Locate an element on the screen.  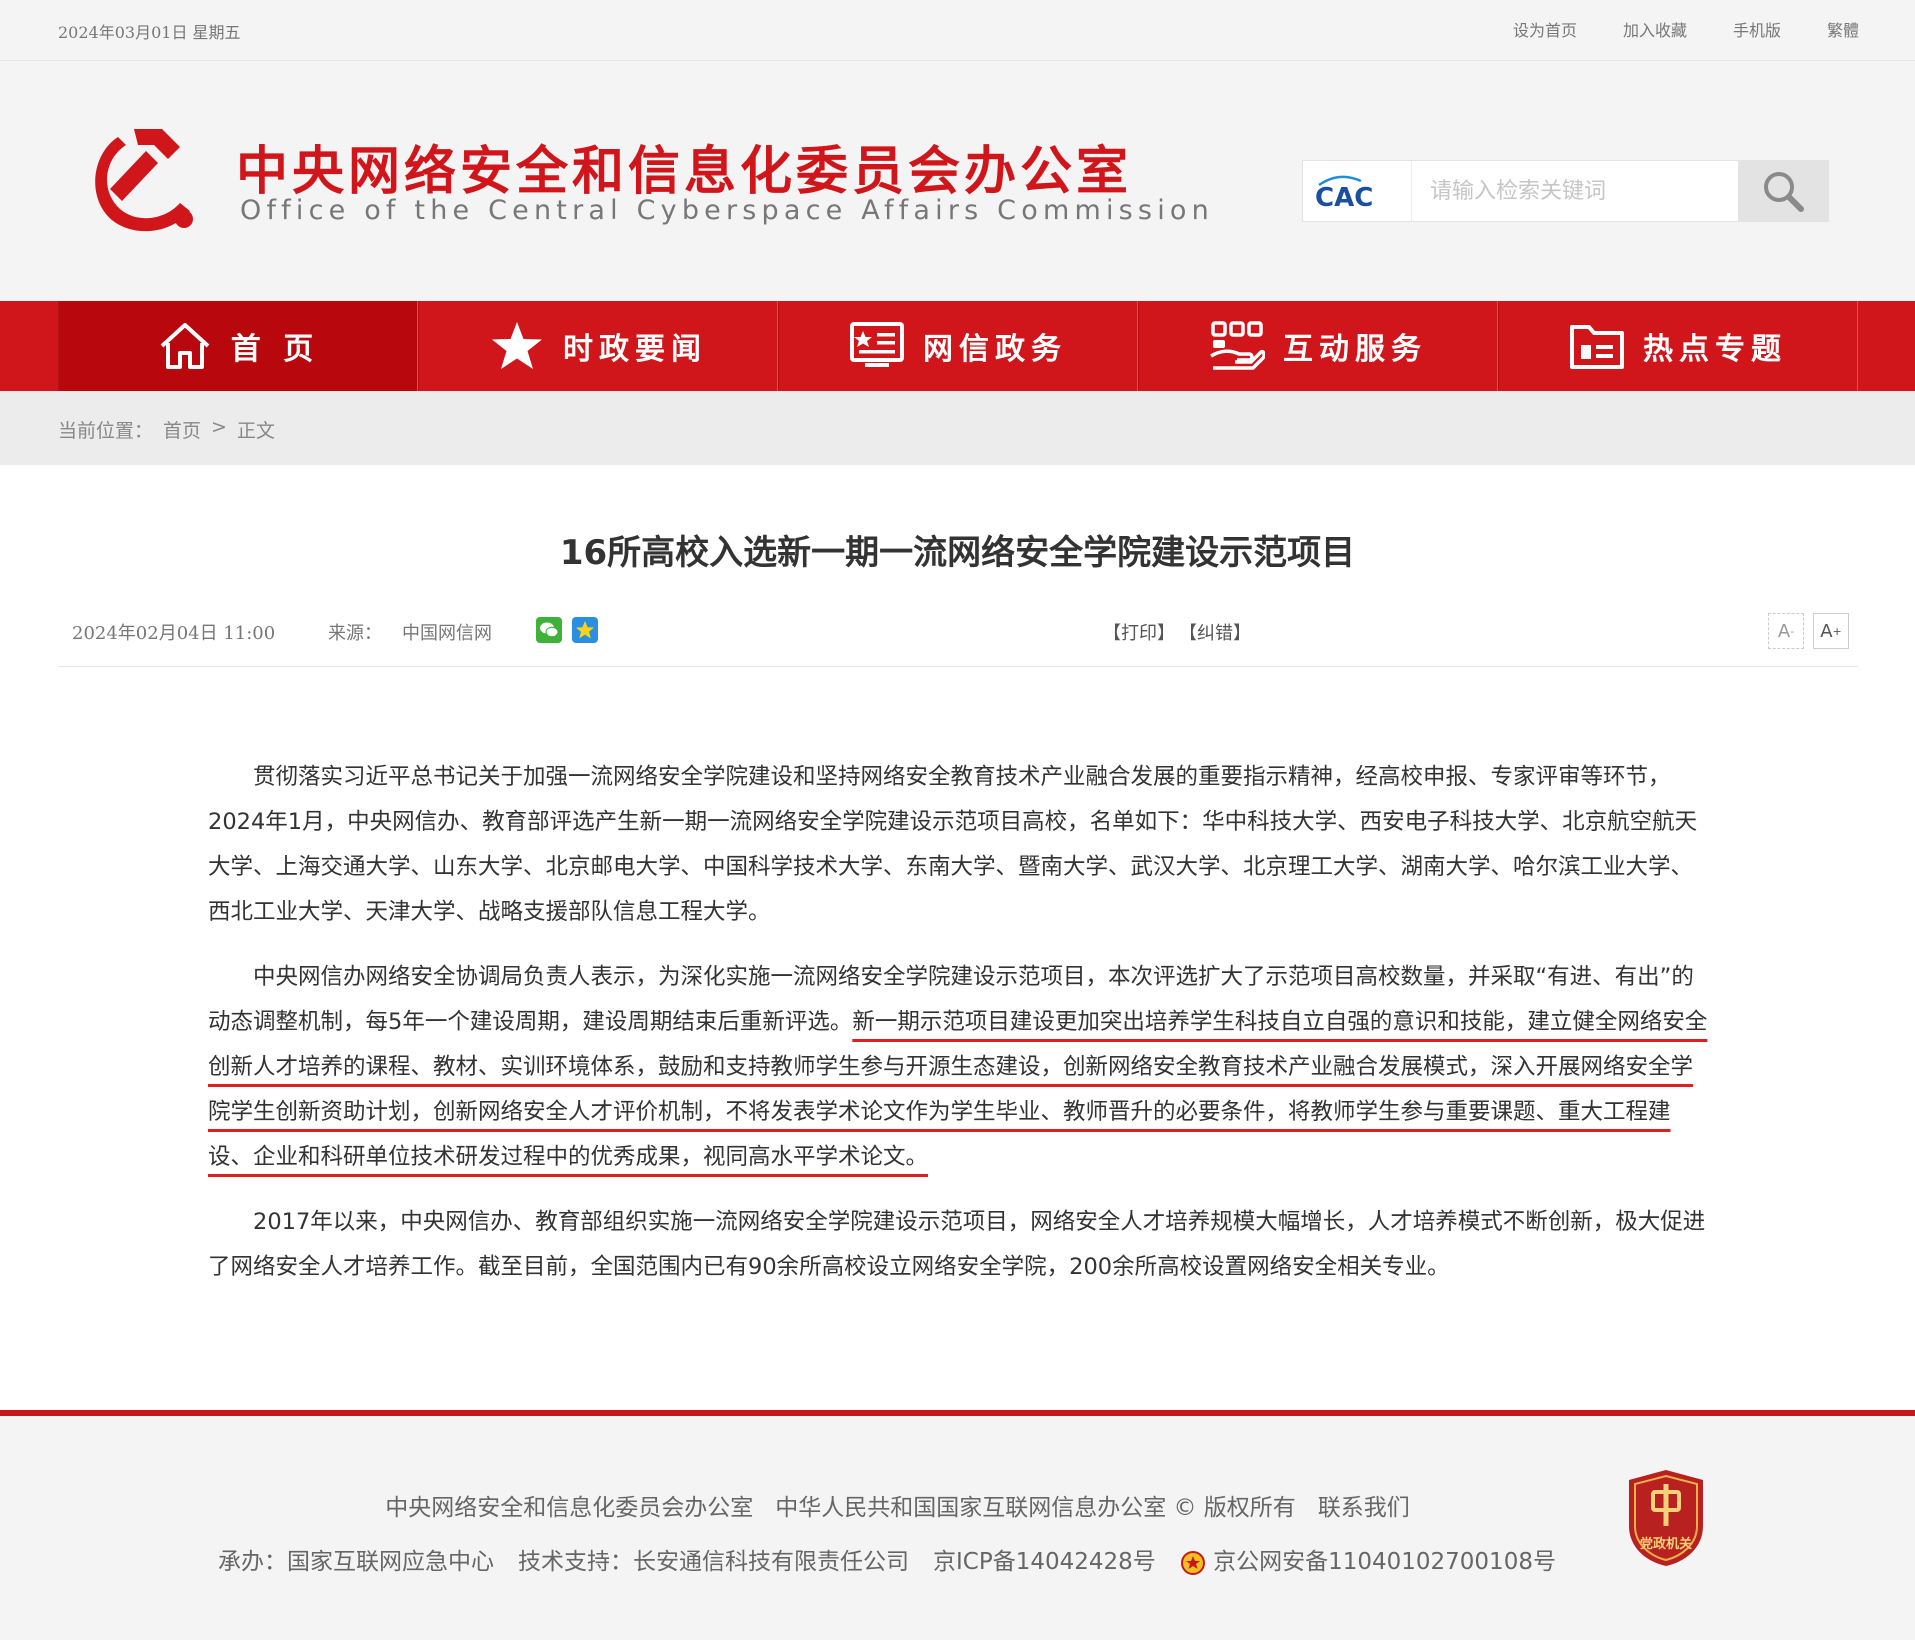
footer-copyright: © 版权所有 is located at coordinates (1234, 1508).